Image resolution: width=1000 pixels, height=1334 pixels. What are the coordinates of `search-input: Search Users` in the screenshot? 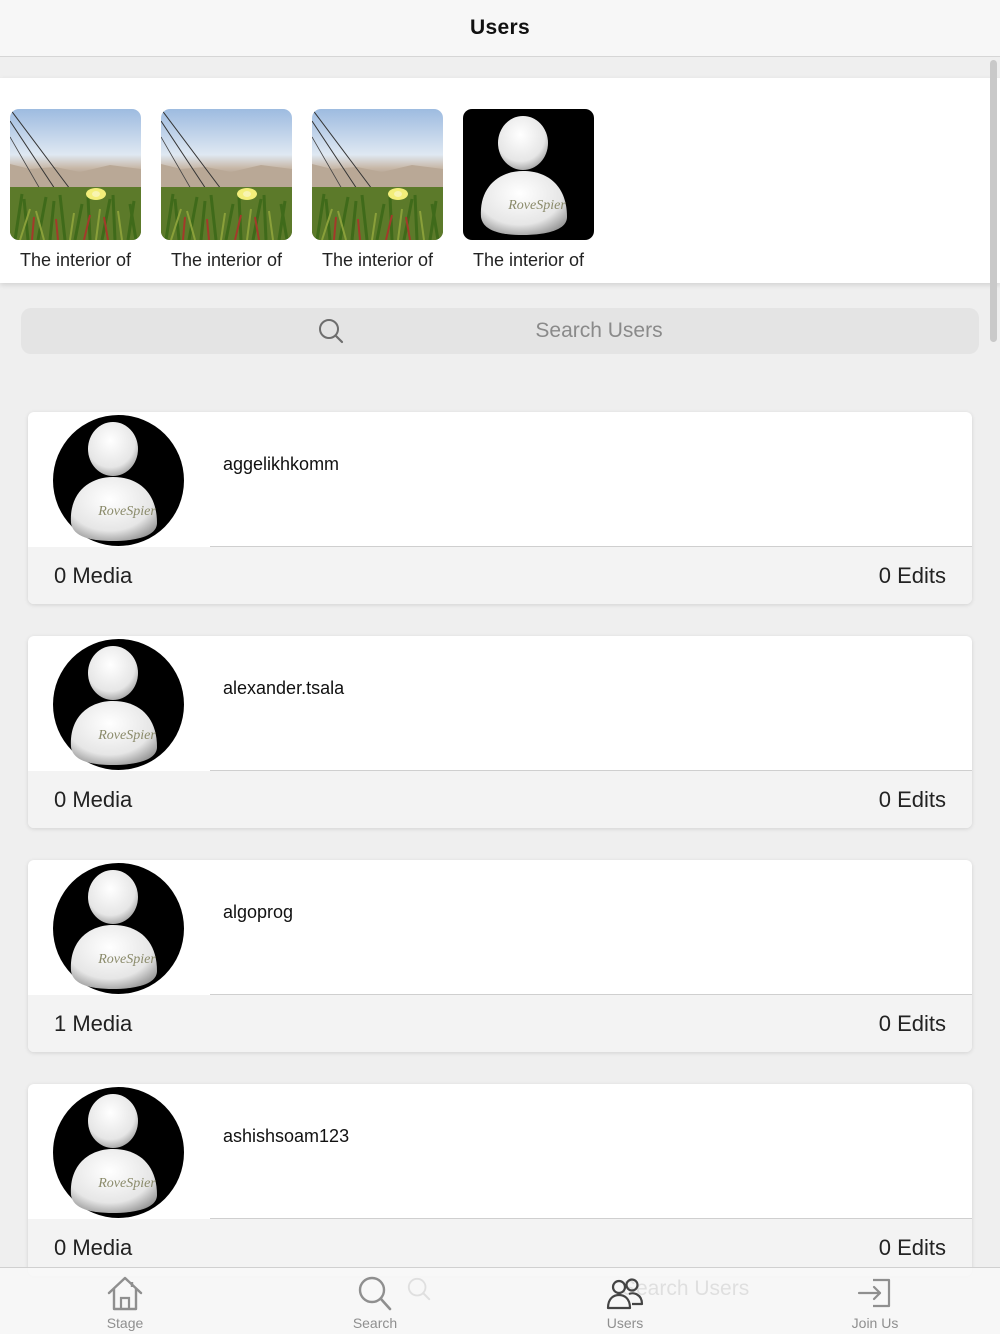 It's located at (598, 331).